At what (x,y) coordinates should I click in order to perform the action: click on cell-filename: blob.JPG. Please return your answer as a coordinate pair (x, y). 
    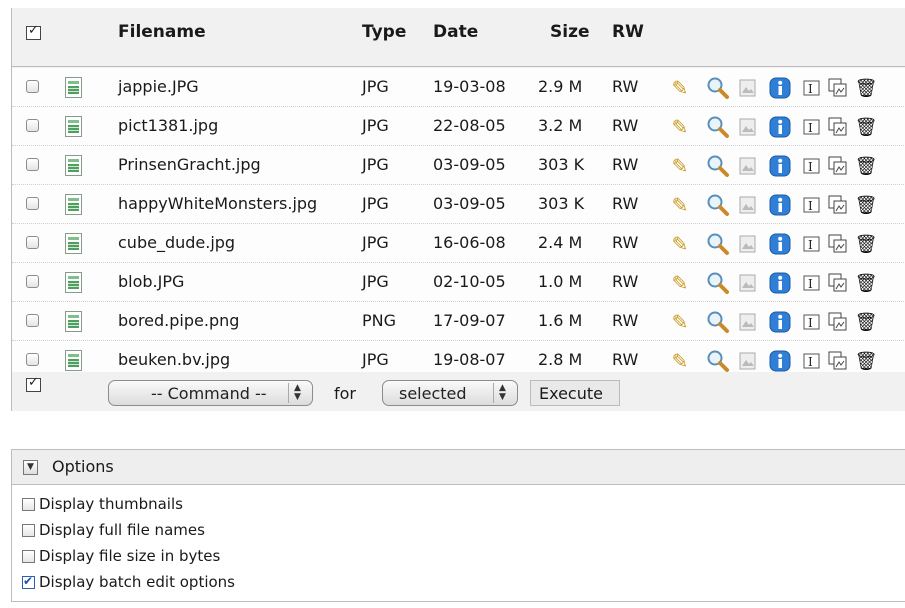
    Looking at the image, I should click on (151, 281).